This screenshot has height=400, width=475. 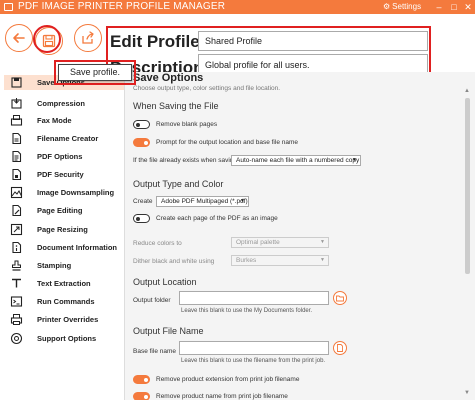 I want to click on fax-icon, so click(x=16, y=121).